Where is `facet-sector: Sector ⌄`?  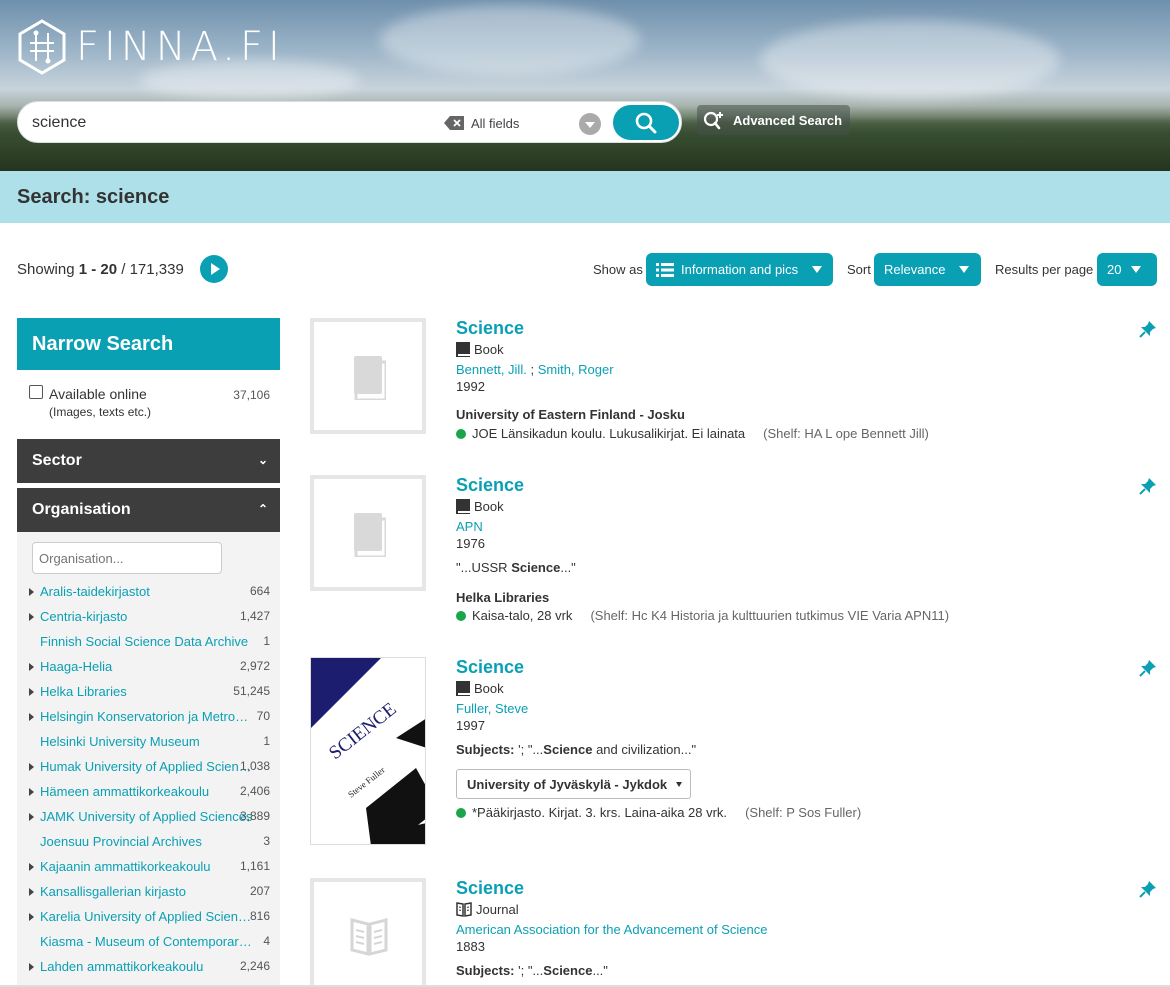 facet-sector: Sector ⌄ is located at coordinates (148, 461).